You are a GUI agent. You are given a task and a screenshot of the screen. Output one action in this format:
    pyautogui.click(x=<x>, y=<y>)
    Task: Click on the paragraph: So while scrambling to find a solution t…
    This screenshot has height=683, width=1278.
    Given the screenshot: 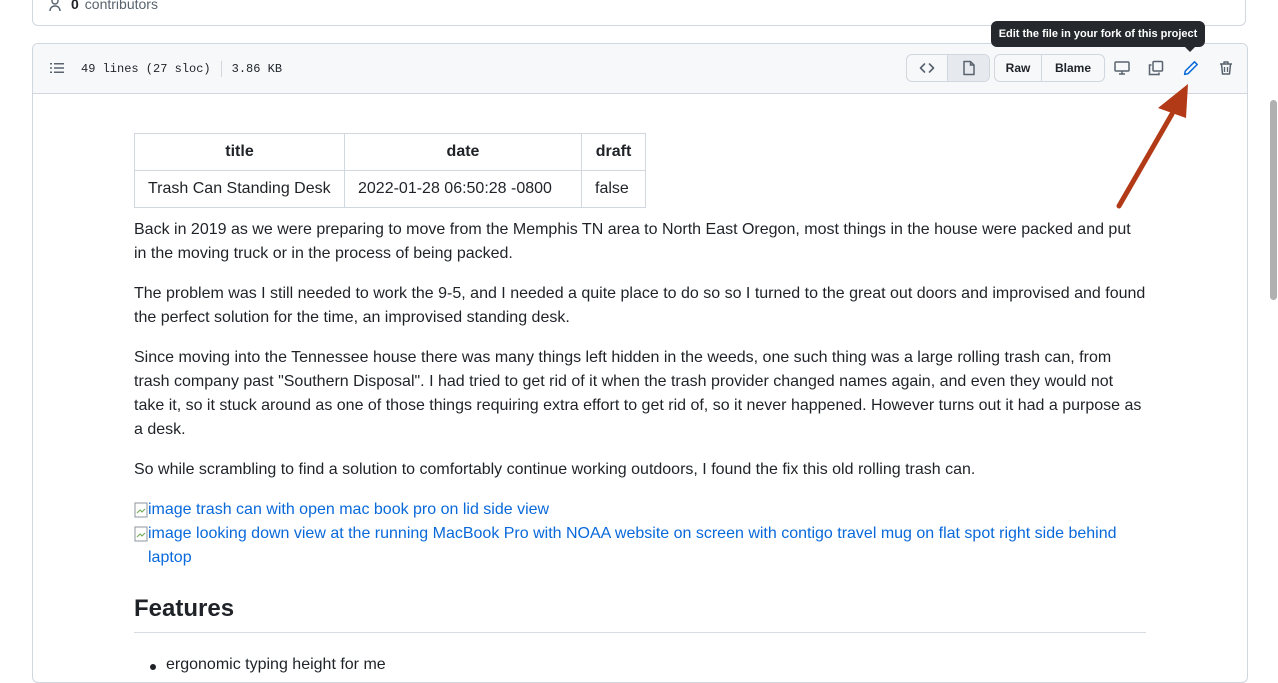 What is the action you would take?
    pyautogui.click(x=555, y=469)
    